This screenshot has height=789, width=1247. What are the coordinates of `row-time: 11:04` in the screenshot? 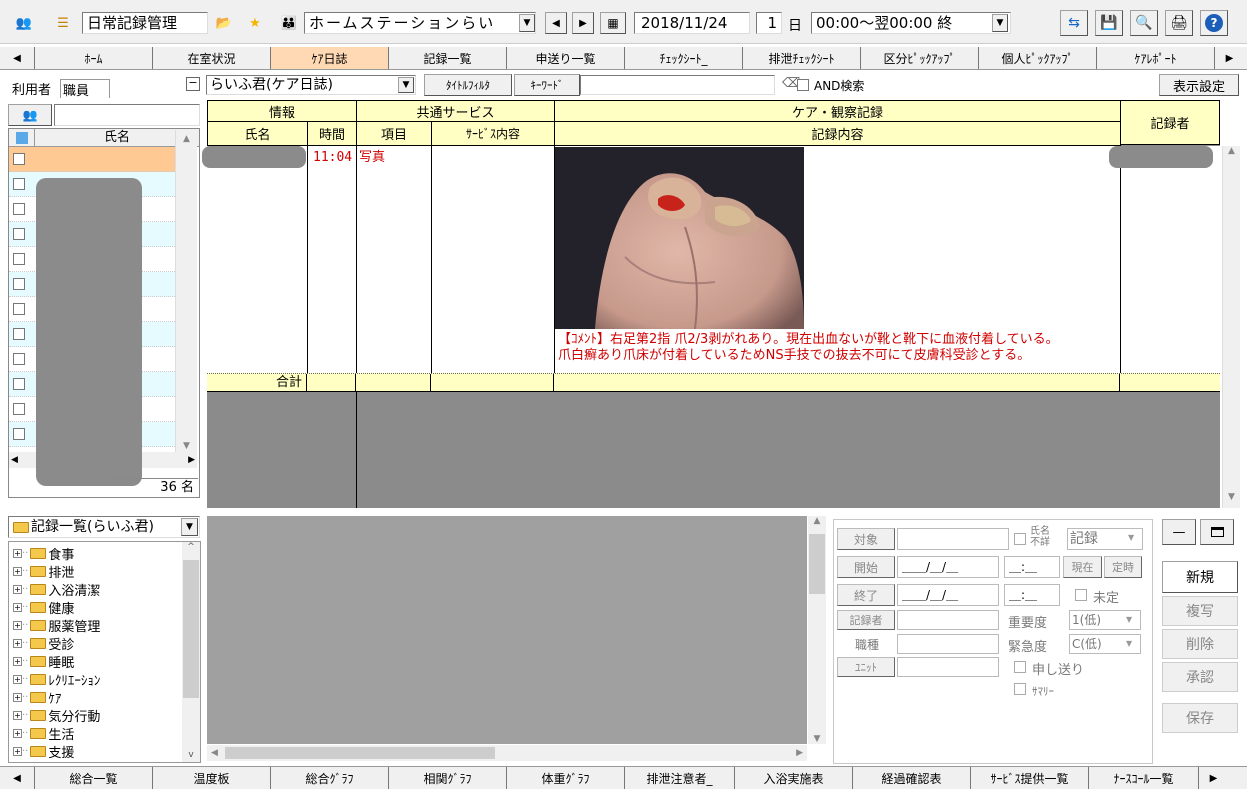 It's located at (332, 158).